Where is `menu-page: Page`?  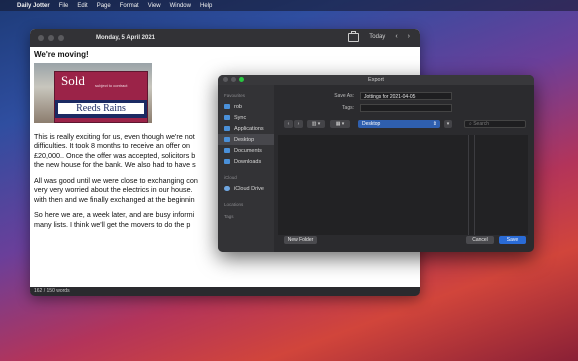 menu-page: Page is located at coordinates (104, 6).